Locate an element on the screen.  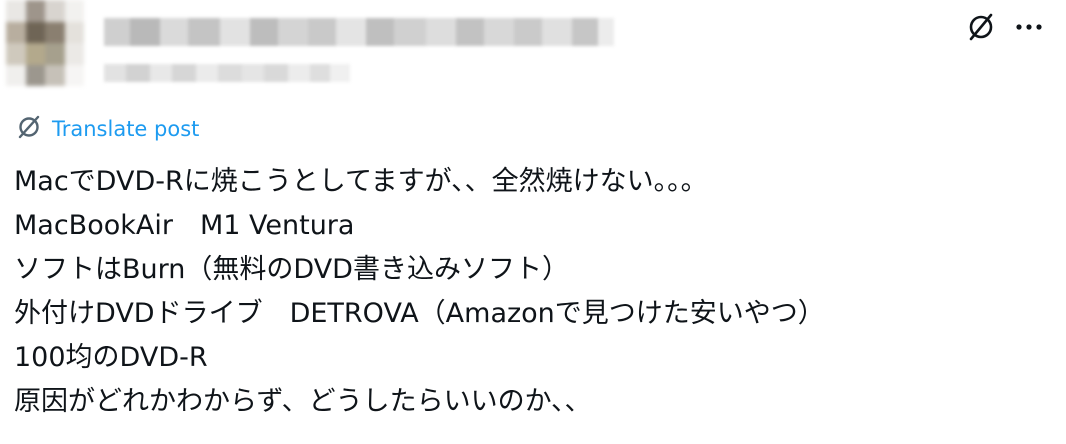
translate-post-label: Translate post is located at coordinates (126, 129).